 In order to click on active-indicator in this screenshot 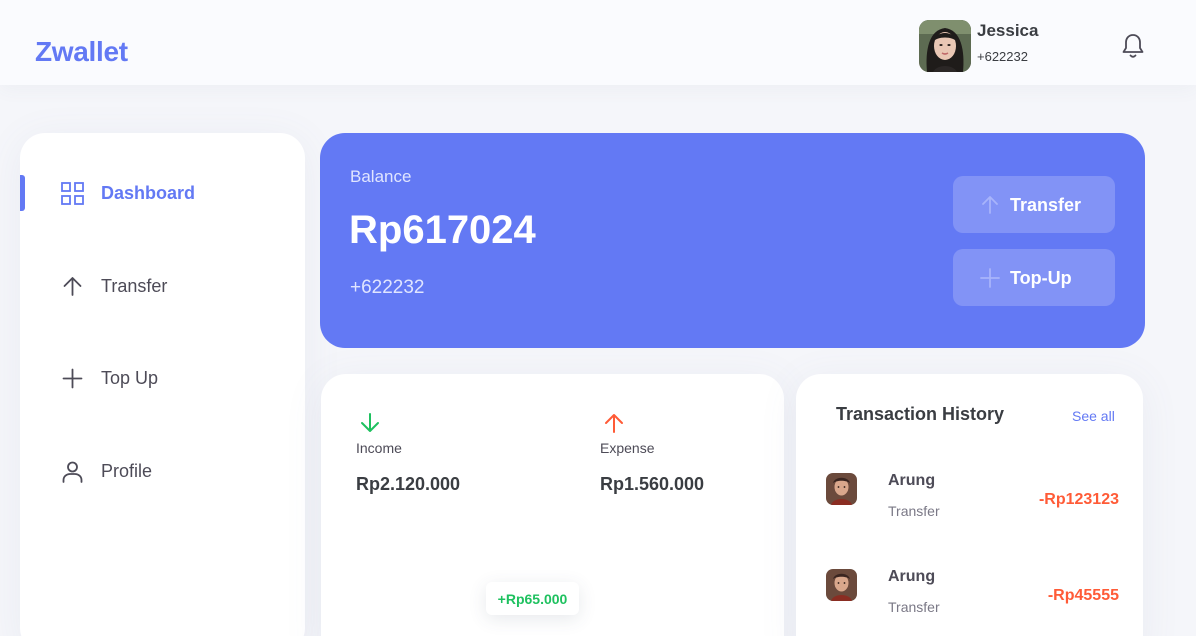, I will do `click(22, 193)`.